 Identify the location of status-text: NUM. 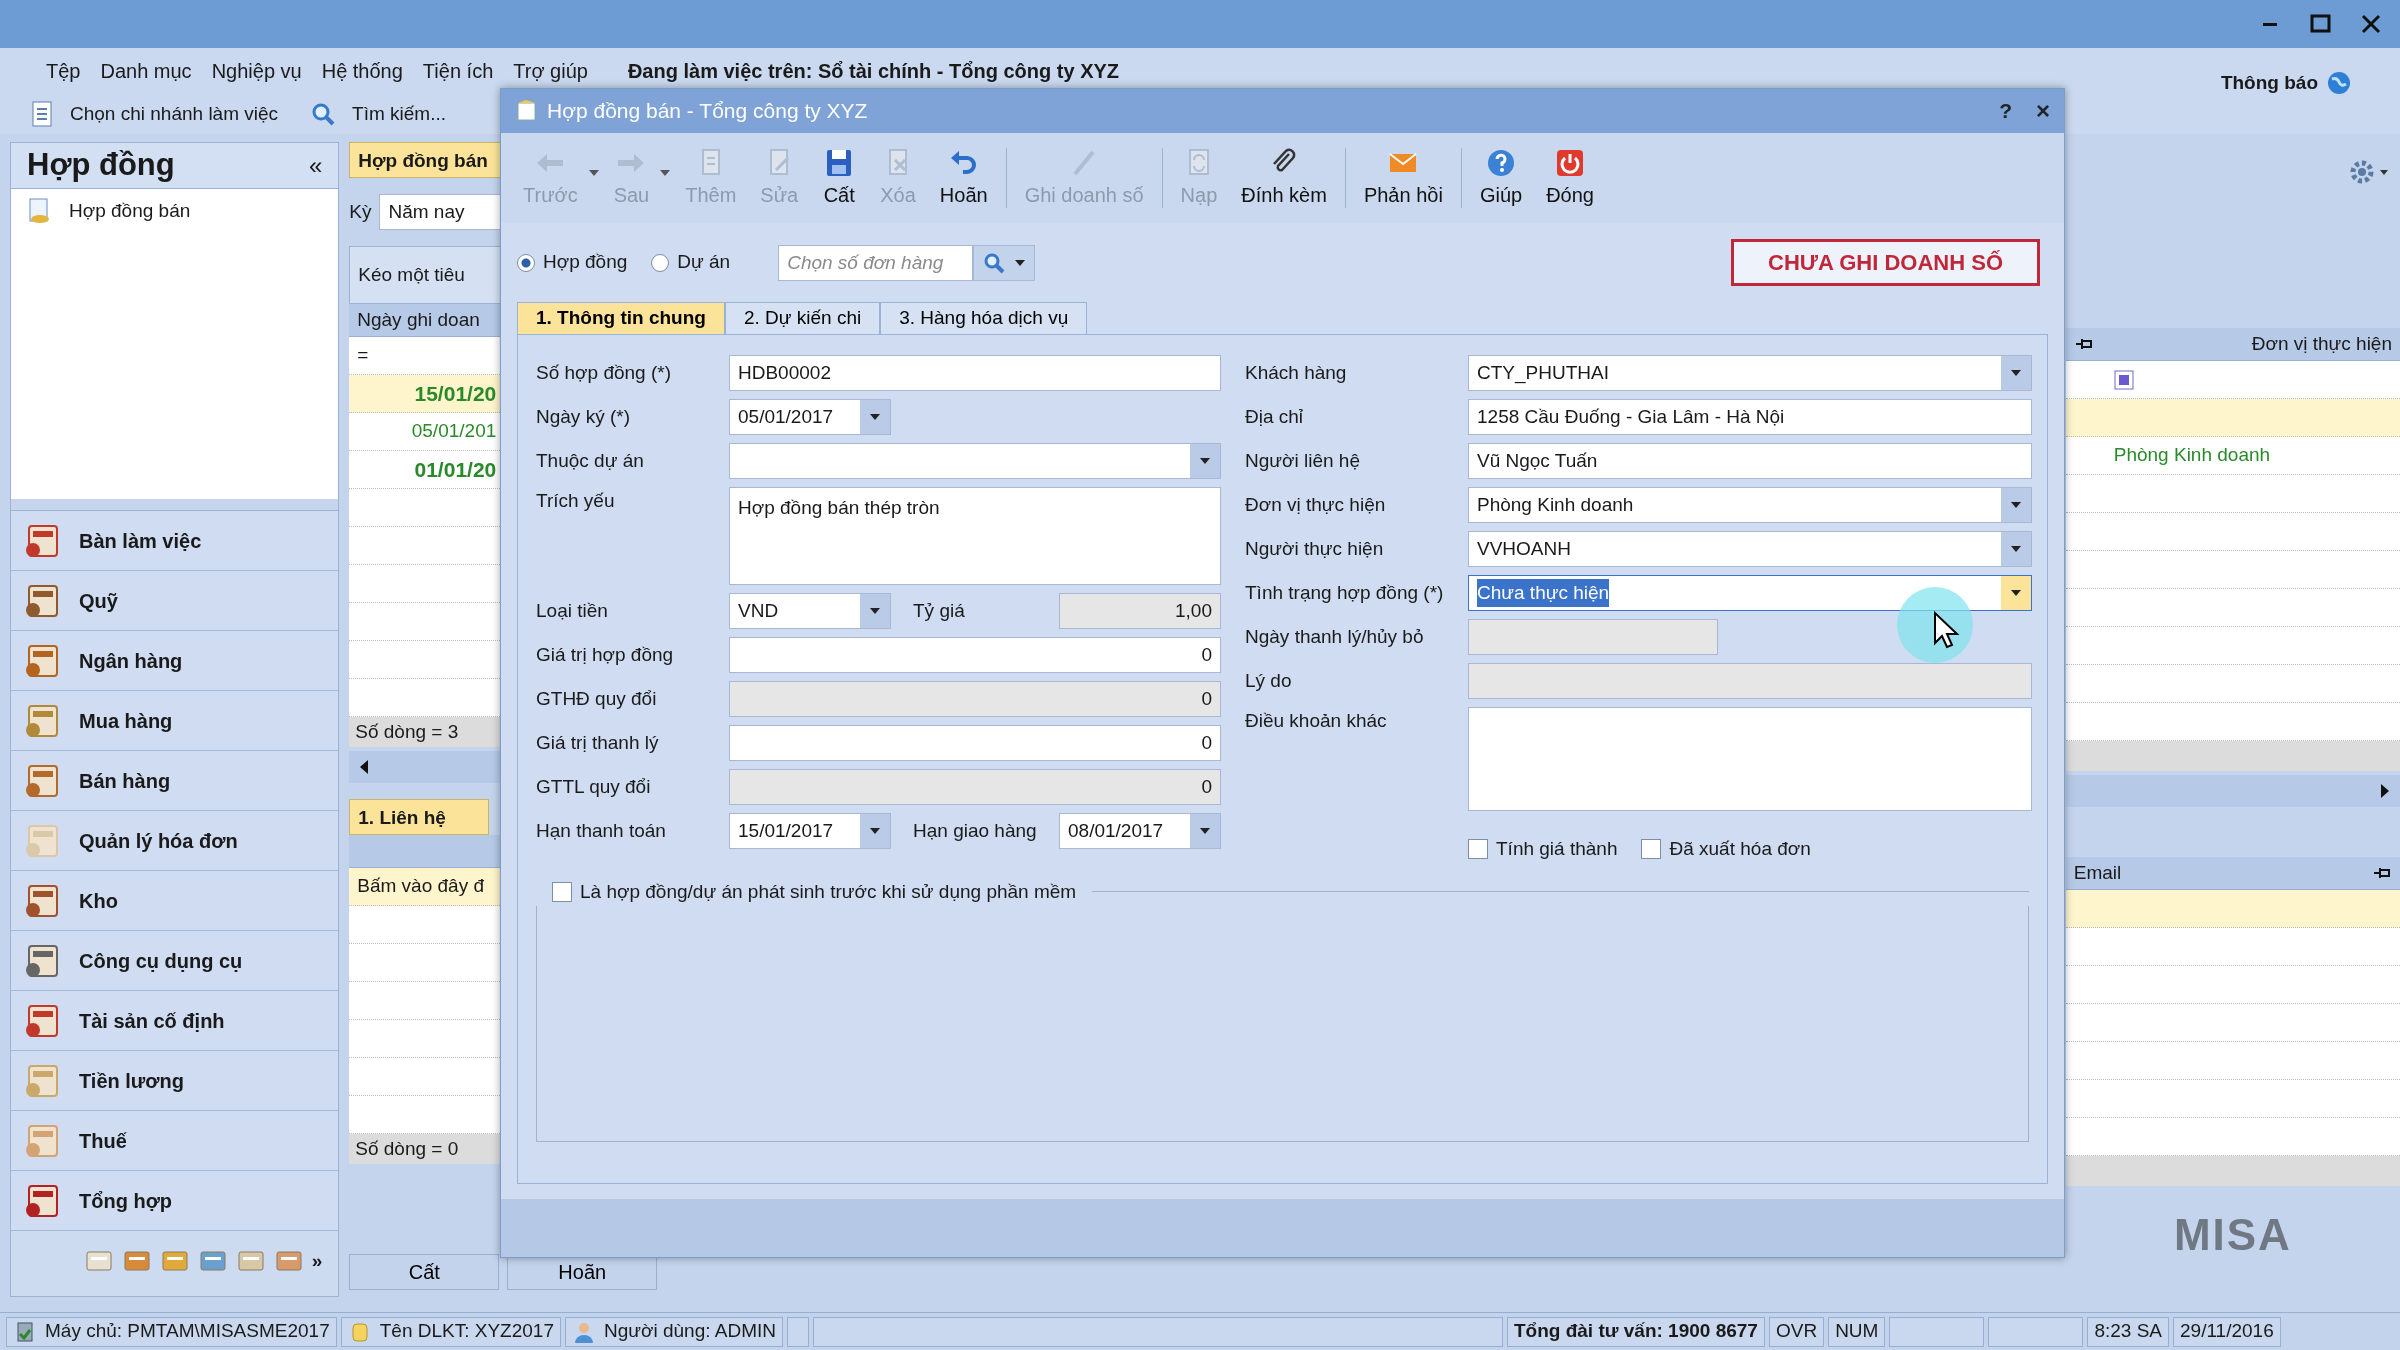
(1857, 1331).